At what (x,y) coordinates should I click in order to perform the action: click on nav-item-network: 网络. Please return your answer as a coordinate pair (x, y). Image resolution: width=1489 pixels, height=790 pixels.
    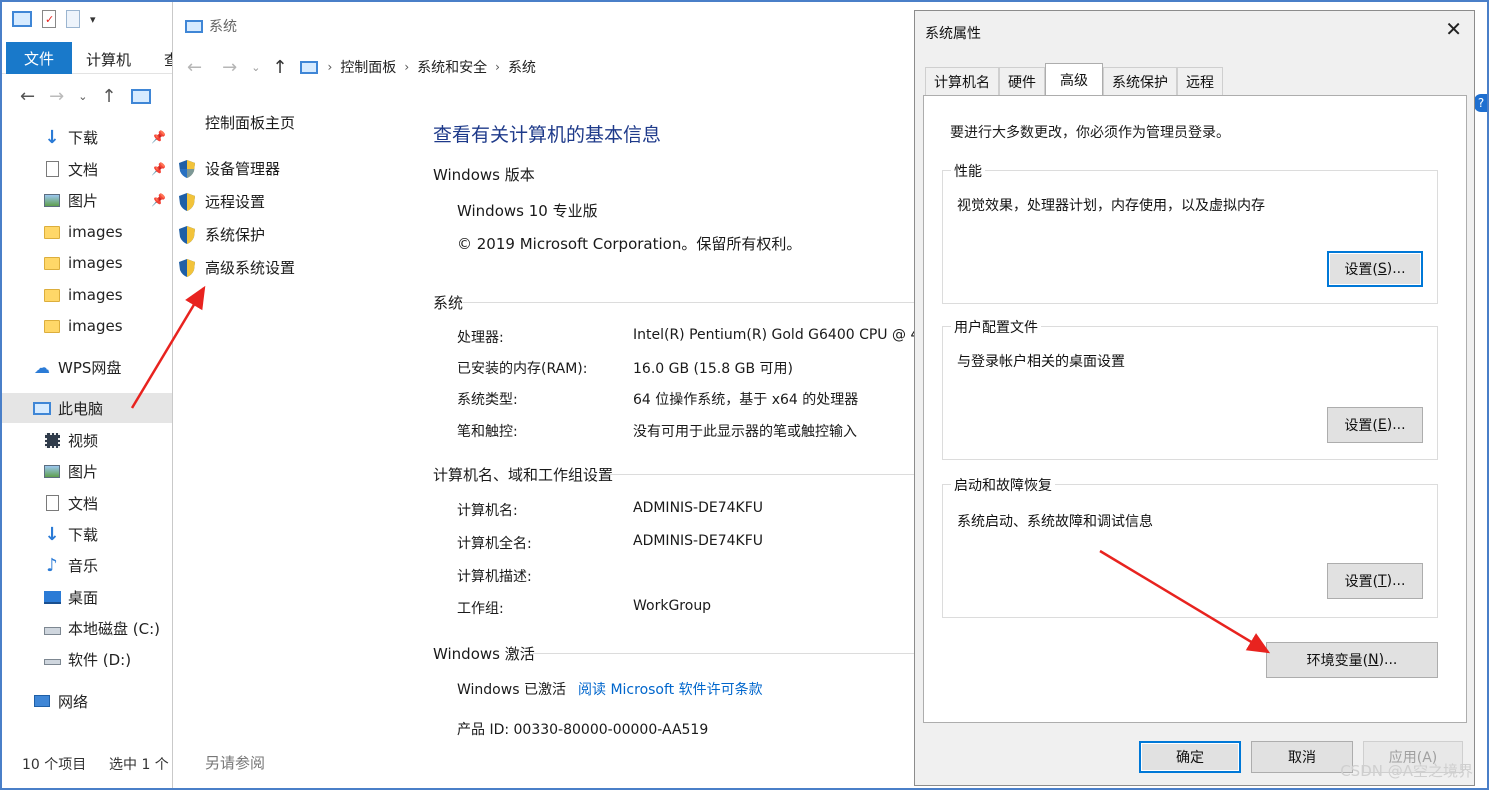
    Looking at the image, I should click on (87, 701).